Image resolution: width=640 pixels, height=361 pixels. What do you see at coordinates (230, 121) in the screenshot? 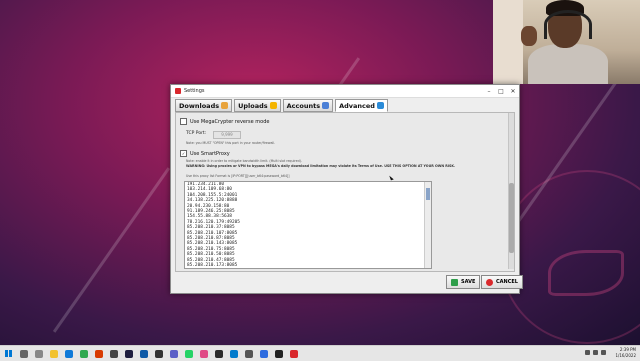
I see `megacrypter-label: Use MegaCrypter reverse mode` at bounding box center [230, 121].